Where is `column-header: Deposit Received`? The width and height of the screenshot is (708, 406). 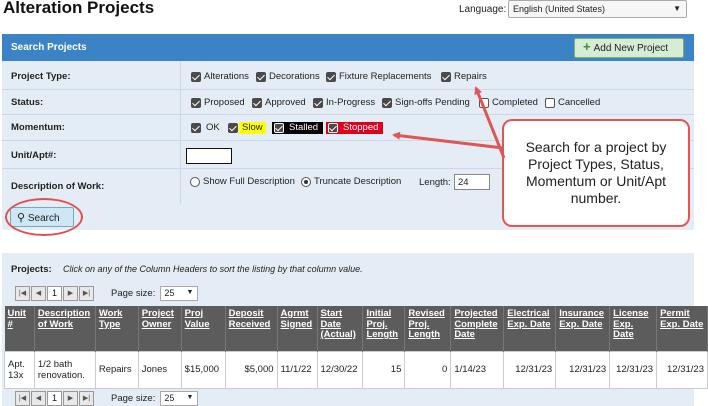
column-header: Deposit Received is located at coordinates (251, 329).